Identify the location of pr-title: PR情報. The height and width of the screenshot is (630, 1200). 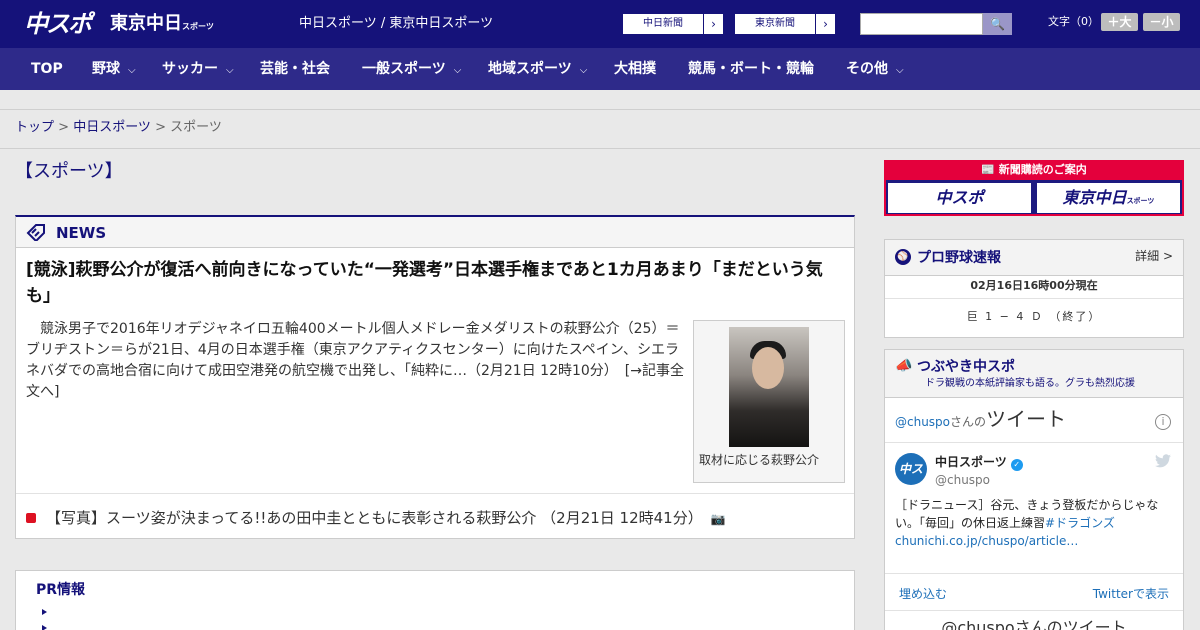
(61, 590).